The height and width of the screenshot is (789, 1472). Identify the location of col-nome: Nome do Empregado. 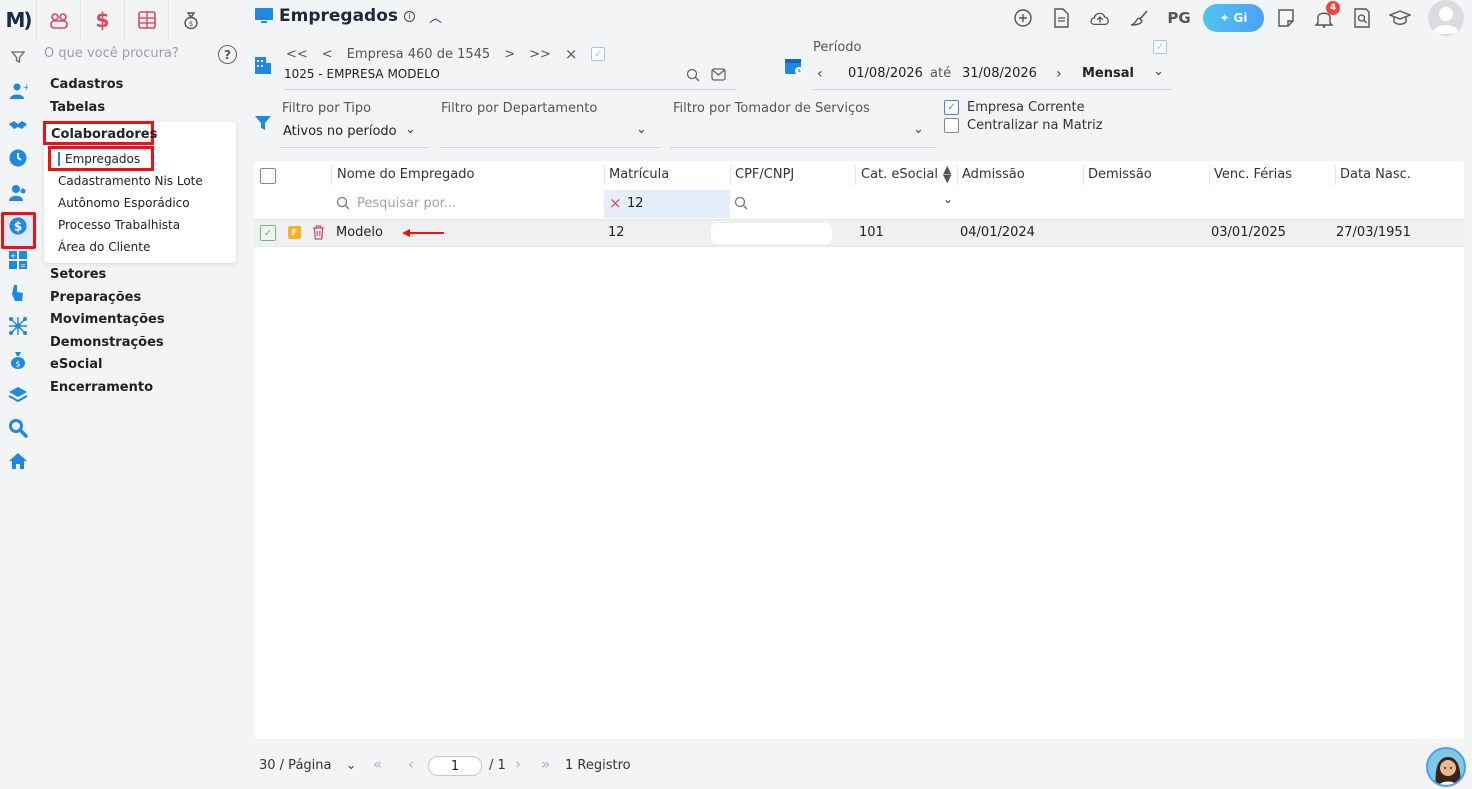
(405, 174).